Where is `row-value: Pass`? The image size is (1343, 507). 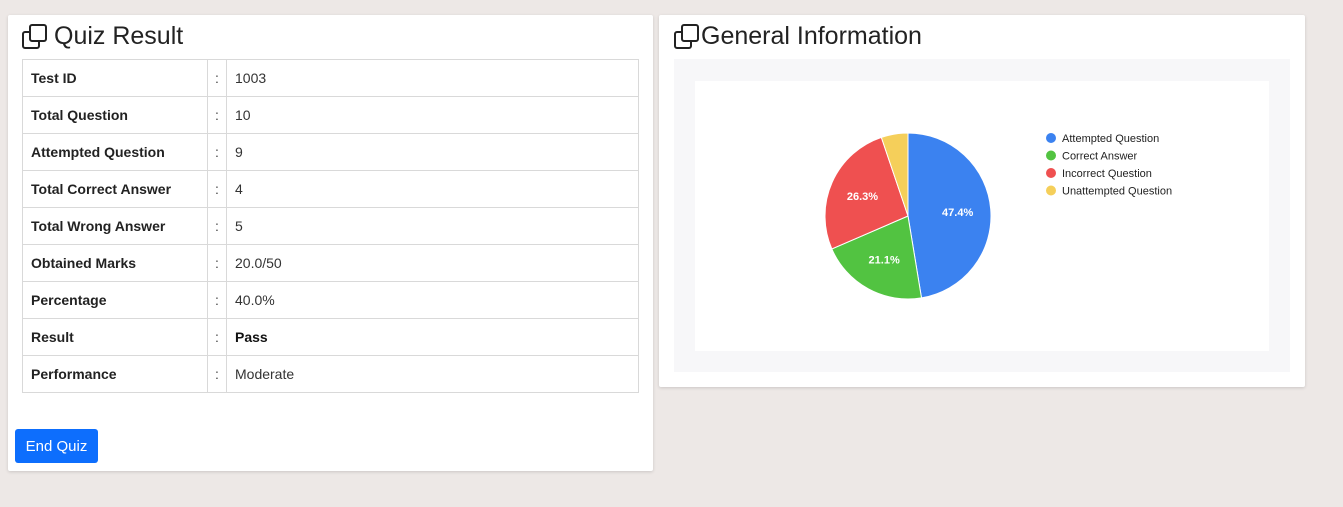
row-value: Pass is located at coordinates (432, 337).